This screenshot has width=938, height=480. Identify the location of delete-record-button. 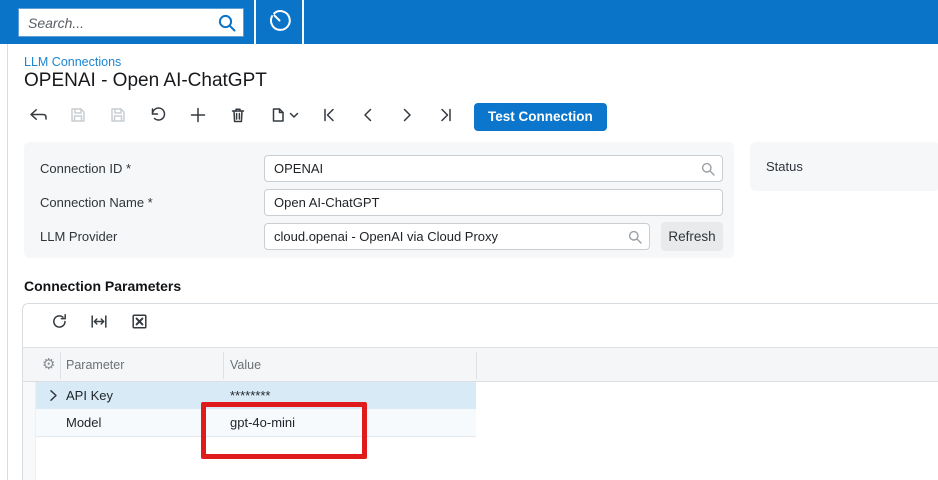
(238, 117).